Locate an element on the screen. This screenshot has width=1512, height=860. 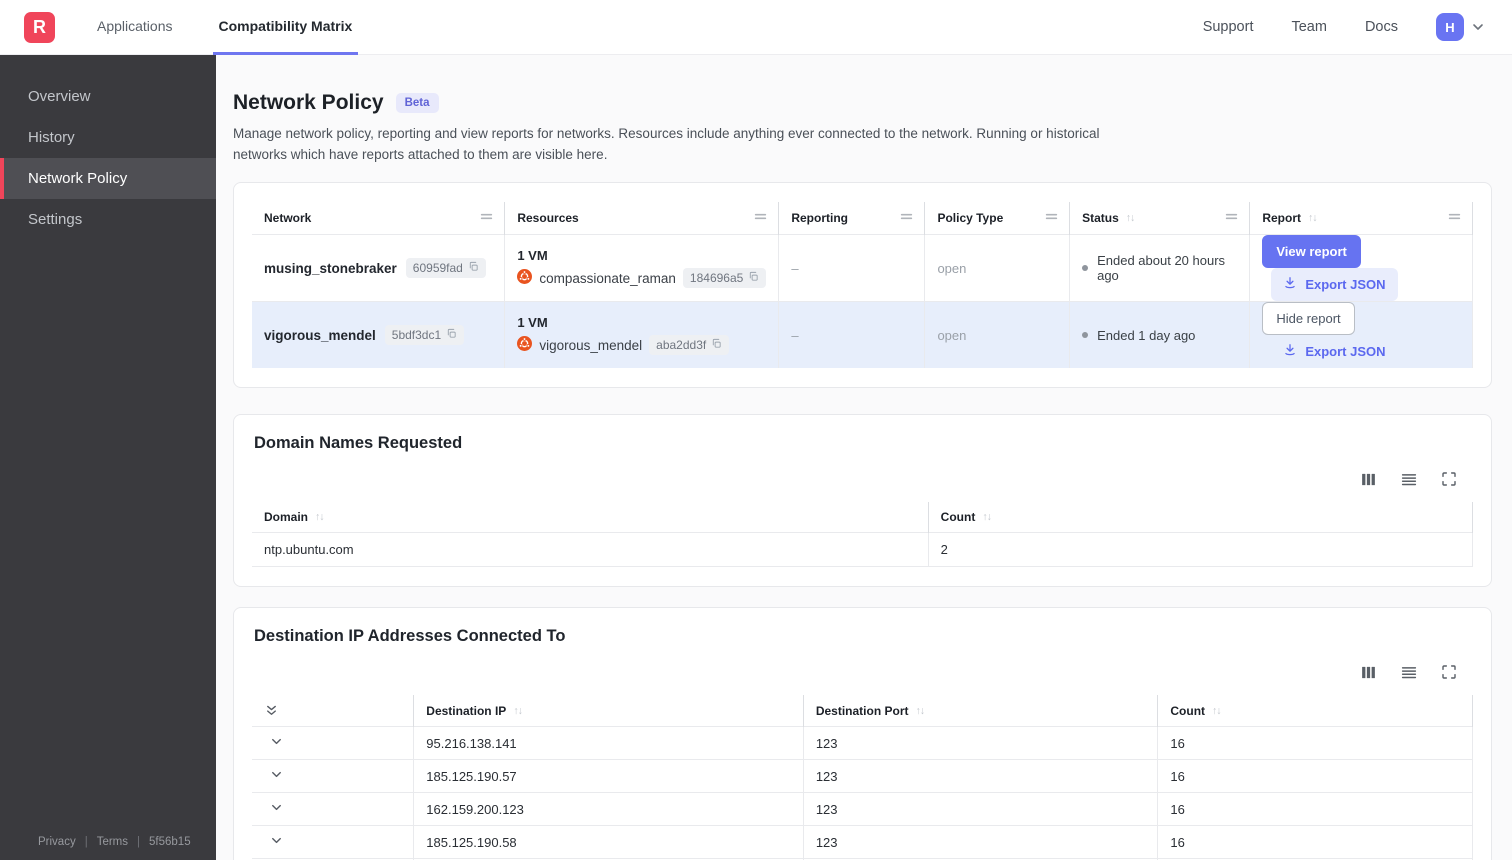
tab-applications: Applications is located at coordinates (135, 27).